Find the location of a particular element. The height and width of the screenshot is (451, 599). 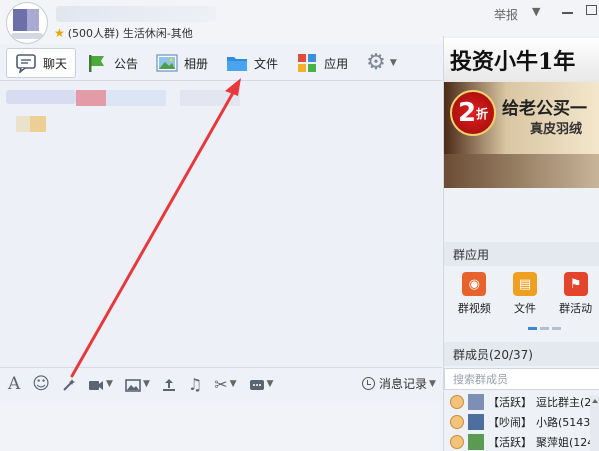

member-row: 【吵闹】小路(5143596 is located at coordinates (521, 422).